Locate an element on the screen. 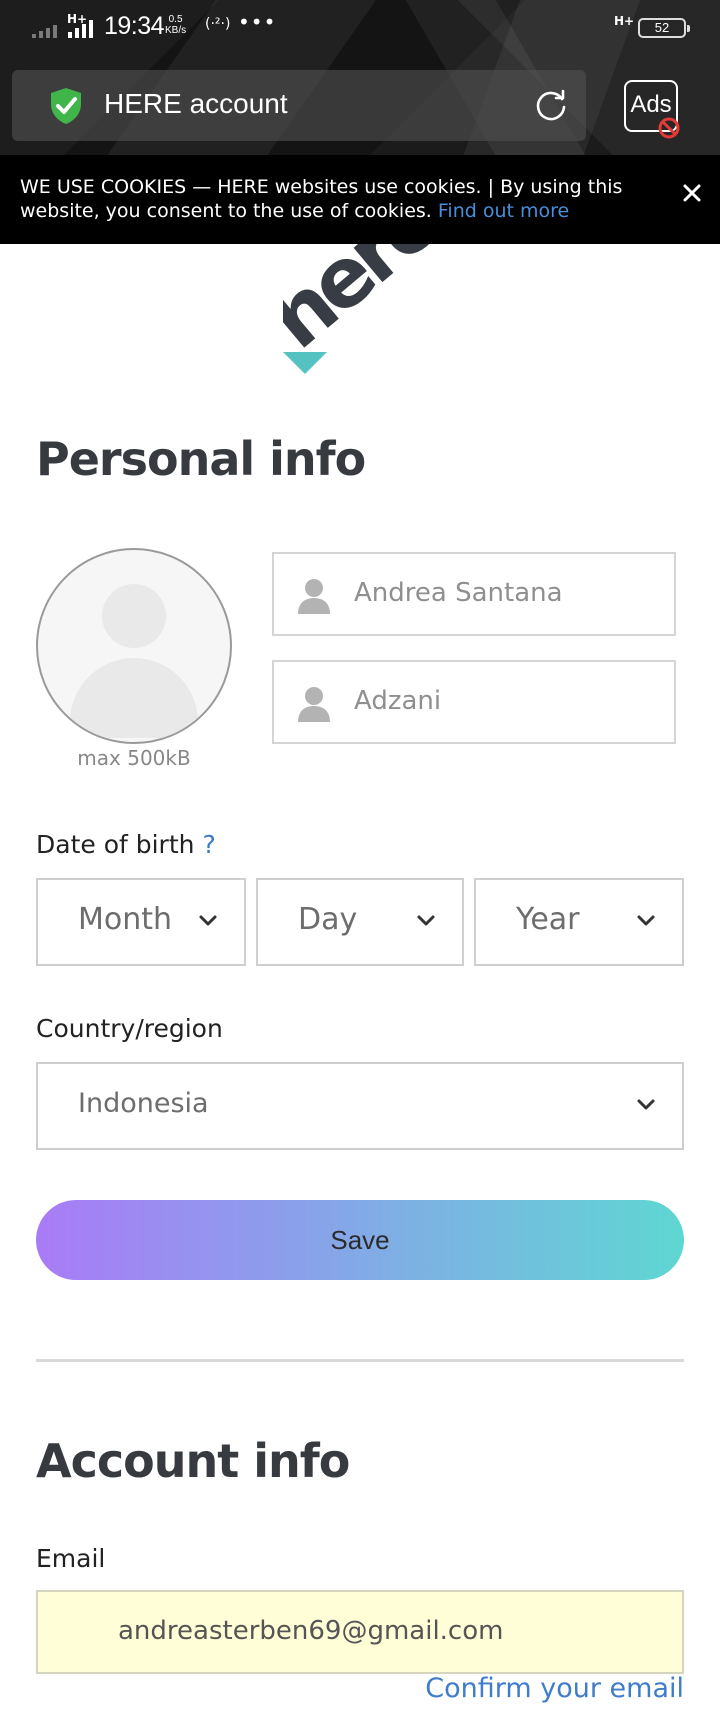  email-value: andreasterben69@gmail.com is located at coordinates (311, 1631).